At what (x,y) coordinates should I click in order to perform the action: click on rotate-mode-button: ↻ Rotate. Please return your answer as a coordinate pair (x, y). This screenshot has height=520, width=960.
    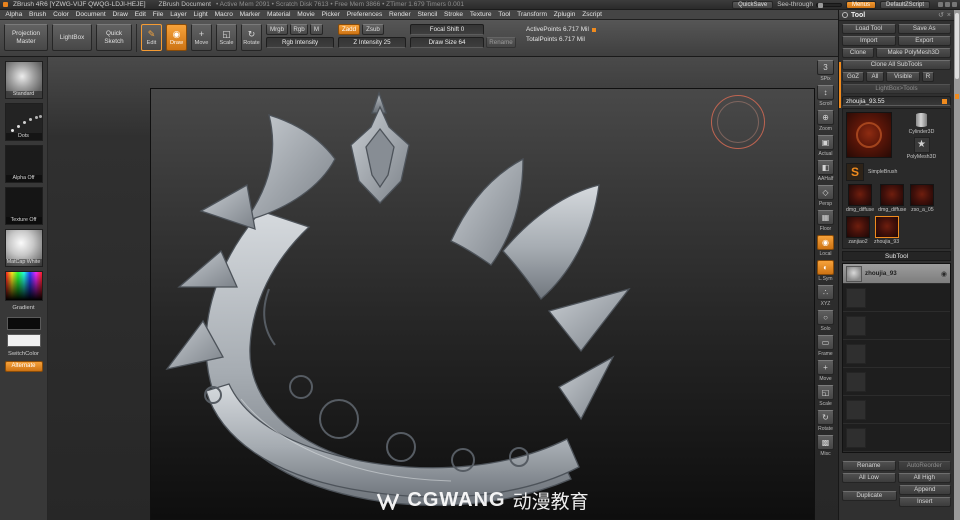
    Looking at the image, I should click on (251, 37).